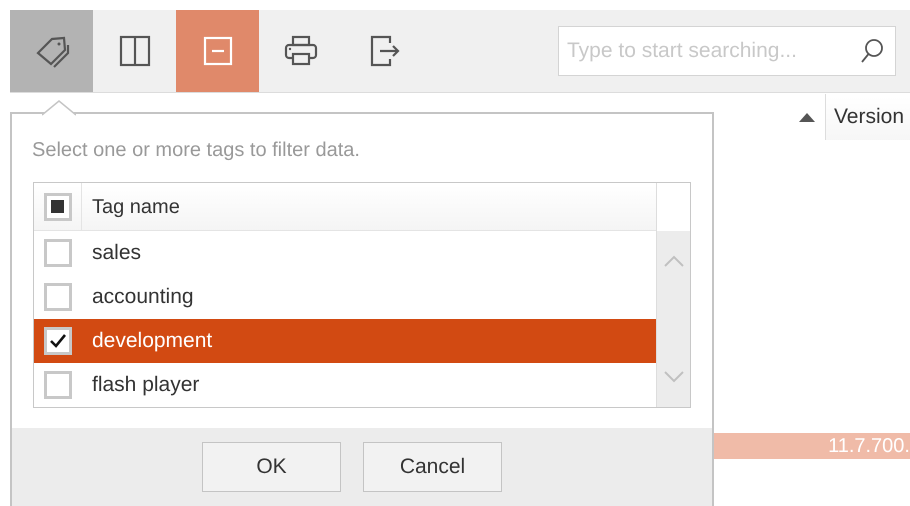  Describe the element at coordinates (872, 51) in the screenshot. I see `search-icon` at that location.